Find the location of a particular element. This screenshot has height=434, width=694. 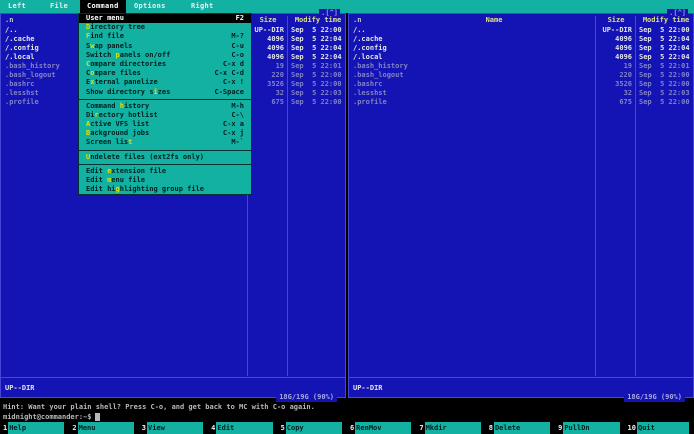

menu-item-external-panelize: External panelize C-x ! is located at coordinates (165, 82).